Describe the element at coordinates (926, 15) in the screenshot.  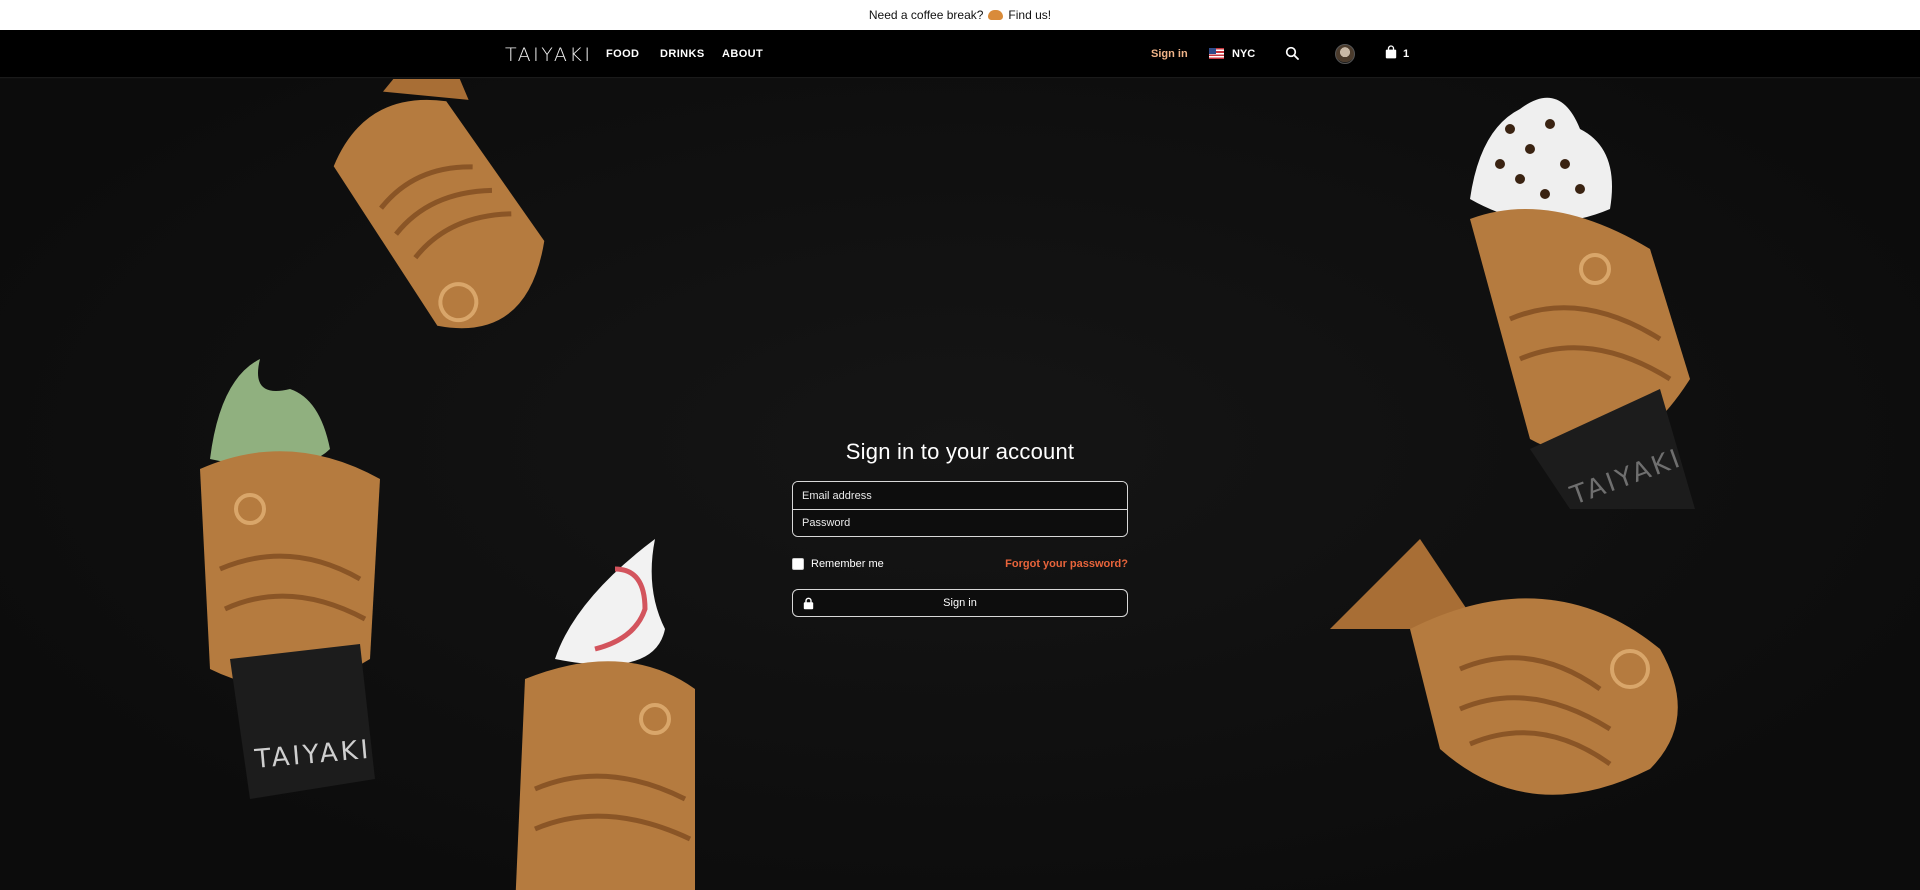
I see `announcement-text: Need a coffee break?` at that location.